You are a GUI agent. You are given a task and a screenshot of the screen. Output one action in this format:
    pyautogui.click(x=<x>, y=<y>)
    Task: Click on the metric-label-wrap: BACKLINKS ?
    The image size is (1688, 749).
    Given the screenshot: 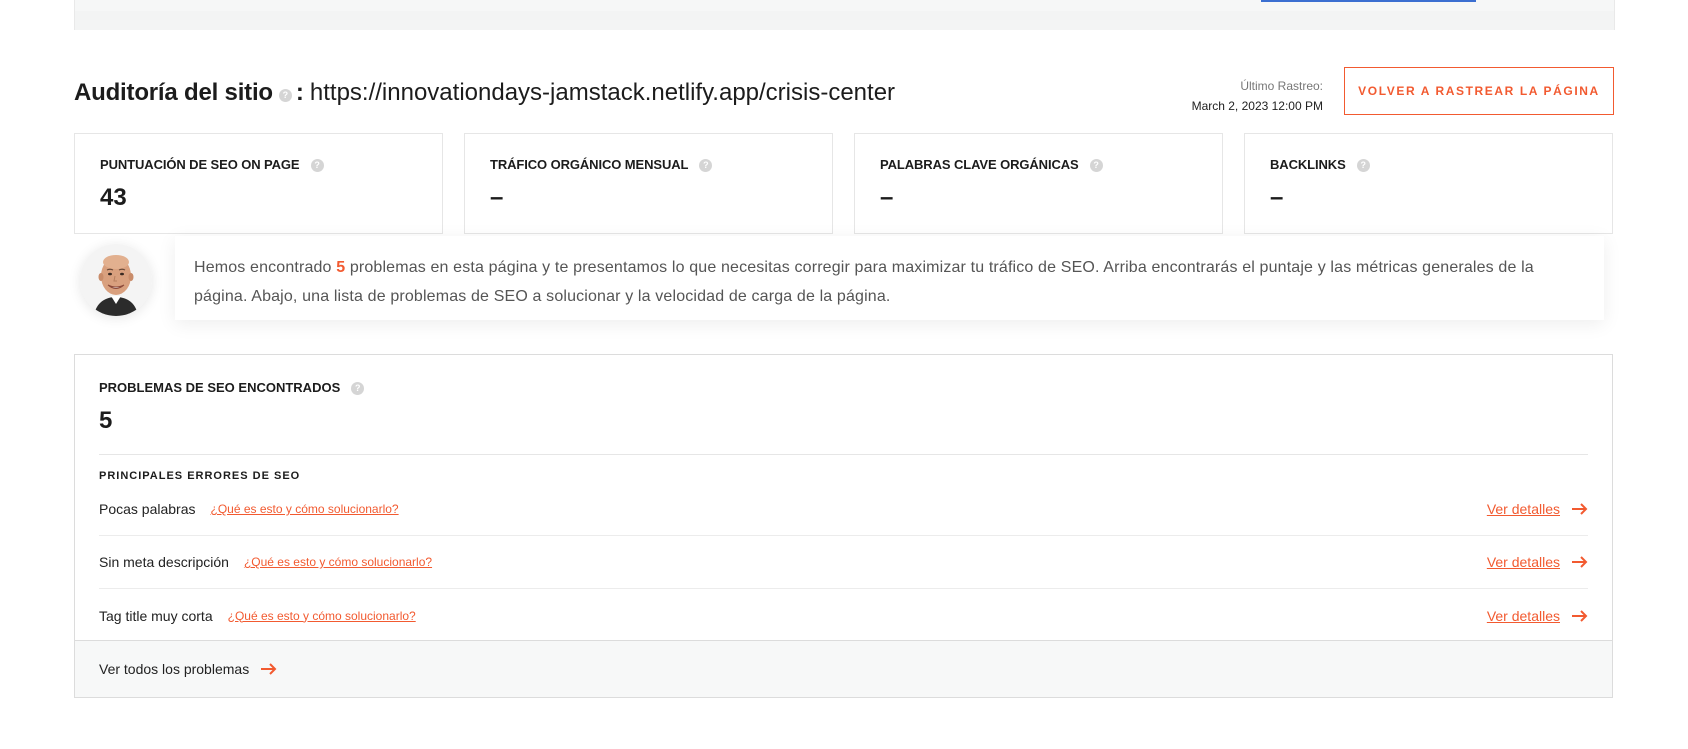 What is the action you would take?
    pyautogui.click(x=1320, y=164)
    